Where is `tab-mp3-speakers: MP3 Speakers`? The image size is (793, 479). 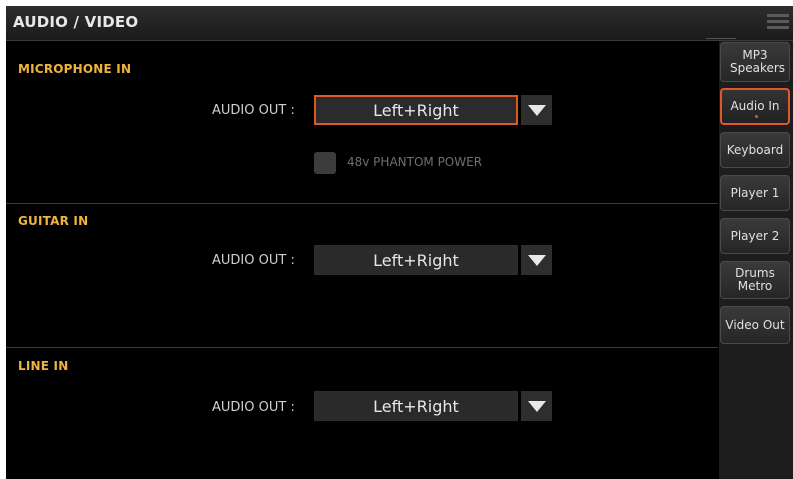
tab-mp3-speakers: MP3 Speakers is located at coordinates (755, 62).